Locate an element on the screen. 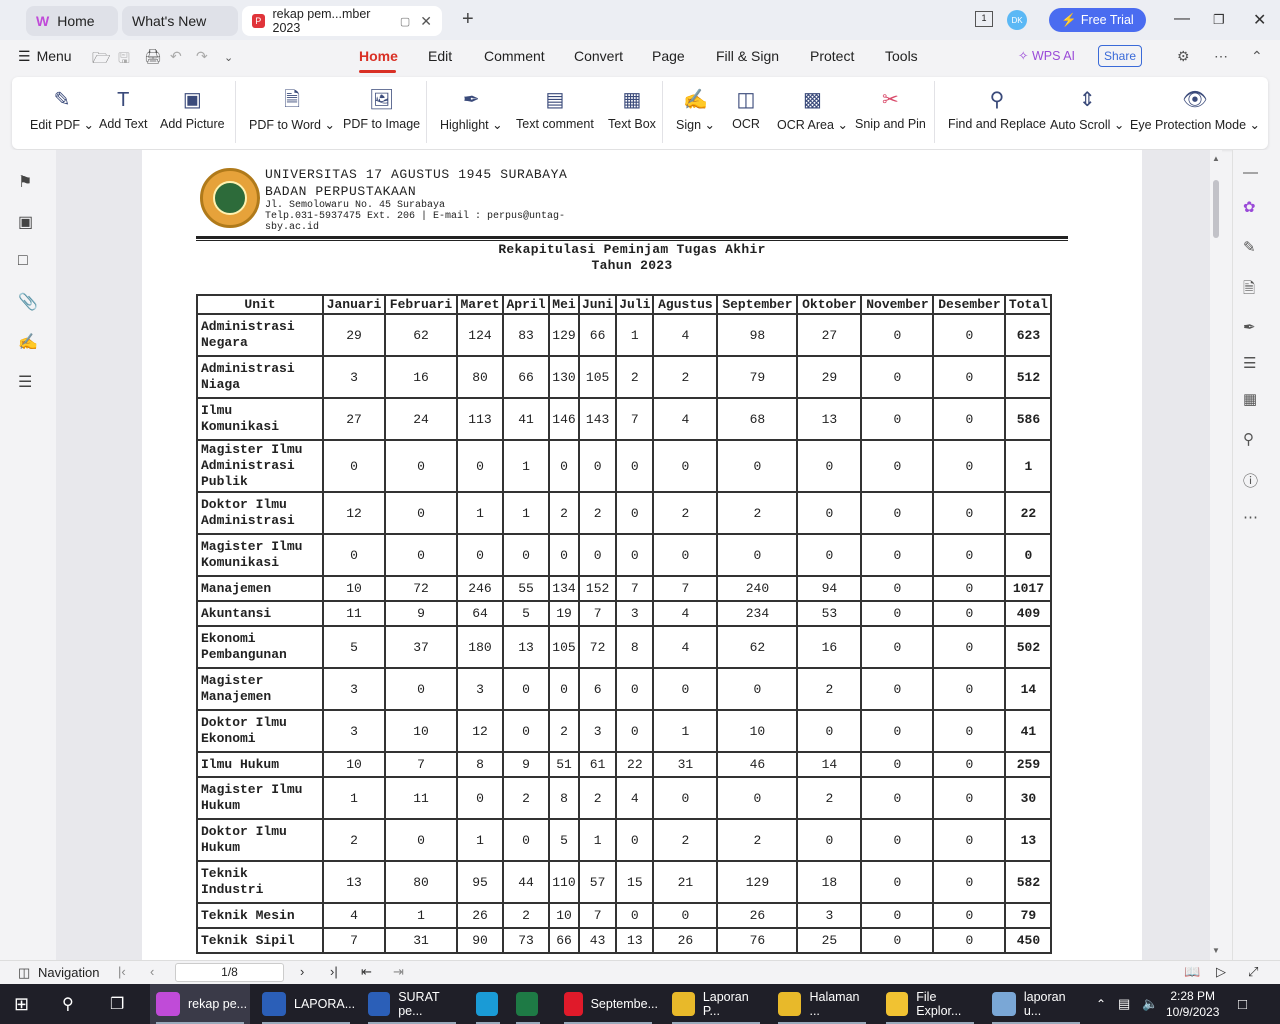 This screenshot has height=1024, width=1280. comment-icon: □ is located at coordinates (23, 261).